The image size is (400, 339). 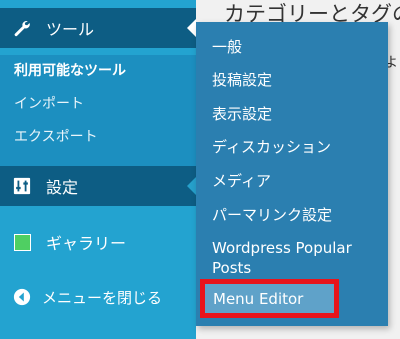 I want to click on flyout-item-reading: 表示設定, so click(x=296, y=114).